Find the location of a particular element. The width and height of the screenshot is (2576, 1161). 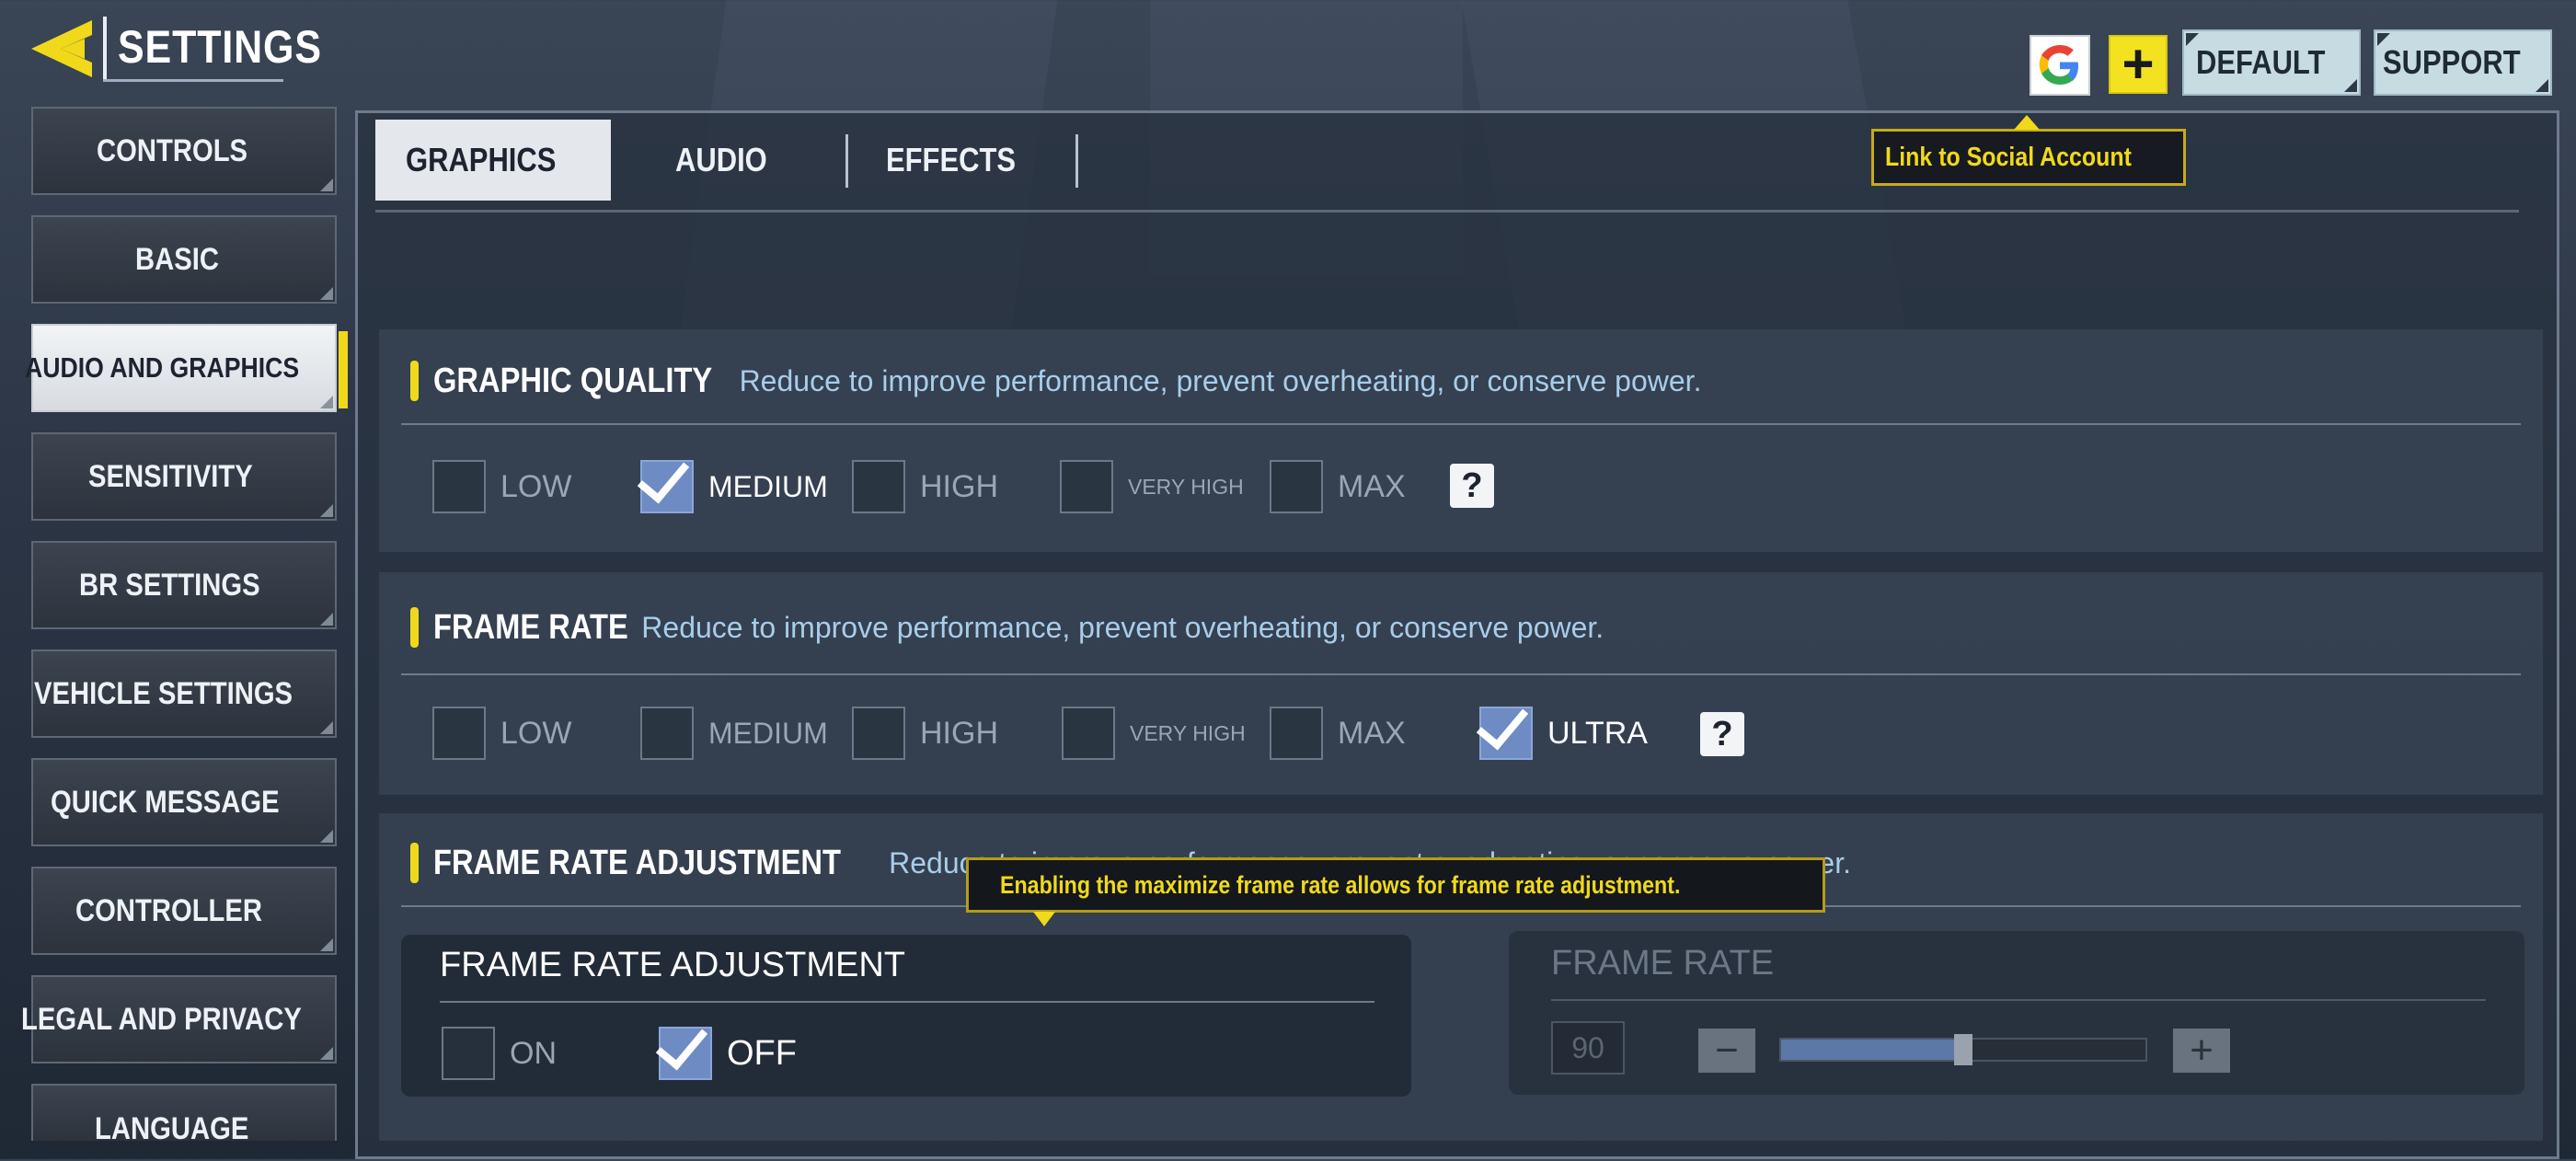

tab-underline is located at coordinates (1447, 212).